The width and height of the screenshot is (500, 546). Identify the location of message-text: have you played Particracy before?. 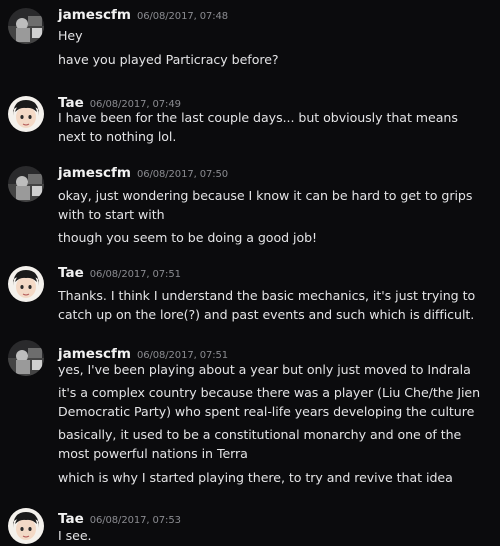
(168, 59).